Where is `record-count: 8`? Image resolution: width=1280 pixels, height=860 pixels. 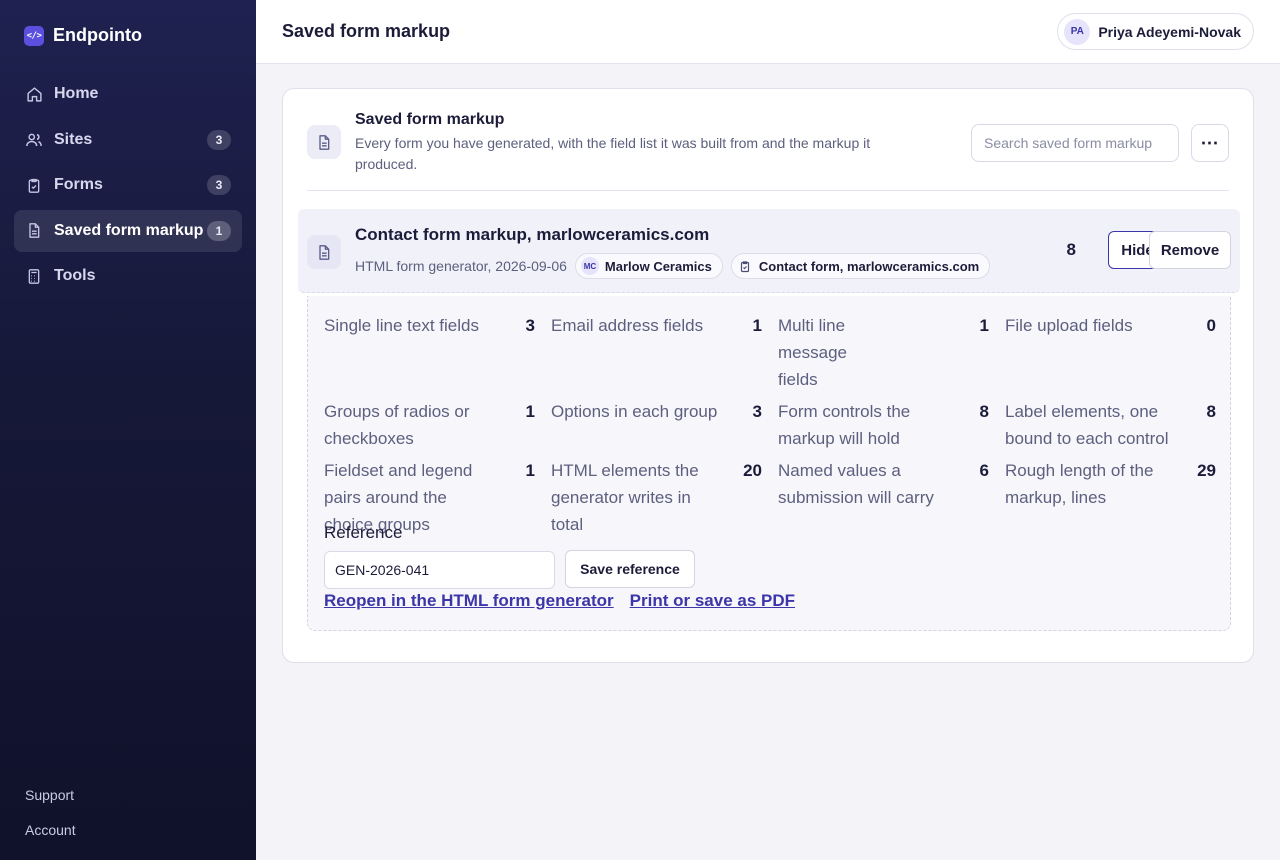 record-count: 8 is located at coordinates (1071, 249).